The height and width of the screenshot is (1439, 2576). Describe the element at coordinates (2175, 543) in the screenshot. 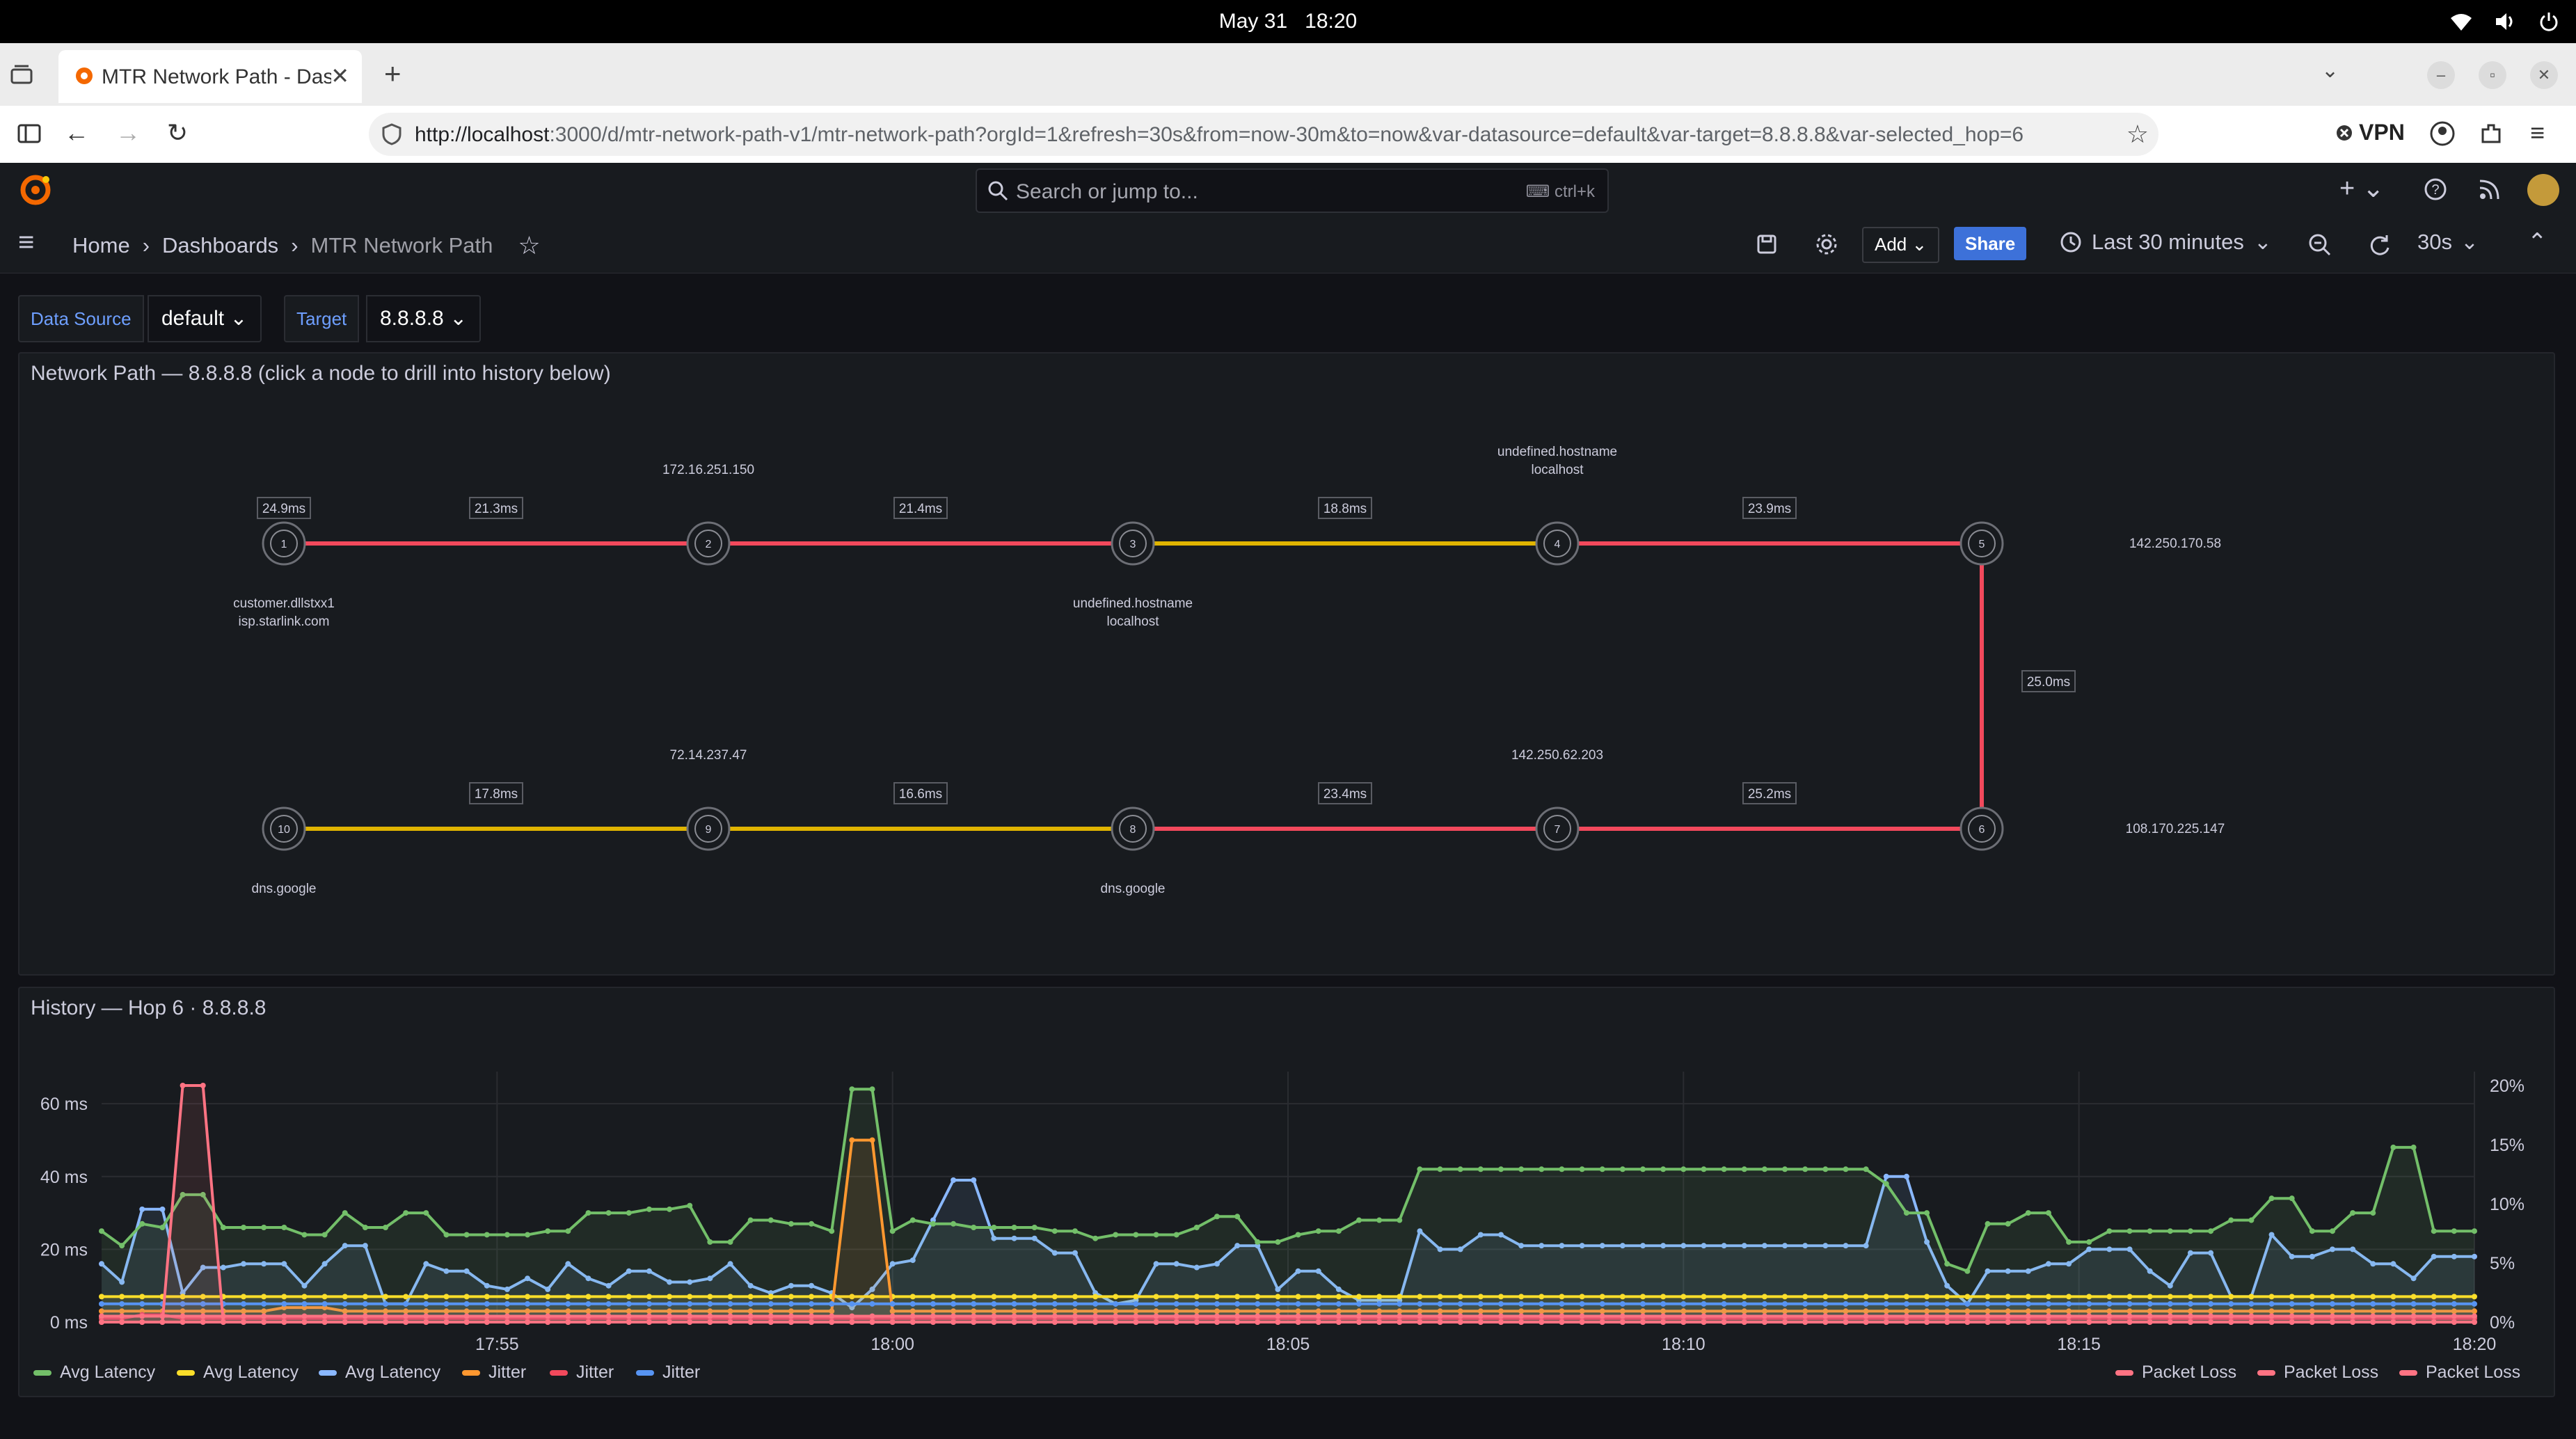

I see `node-hostname-label: 142.250.170.58` at that location.